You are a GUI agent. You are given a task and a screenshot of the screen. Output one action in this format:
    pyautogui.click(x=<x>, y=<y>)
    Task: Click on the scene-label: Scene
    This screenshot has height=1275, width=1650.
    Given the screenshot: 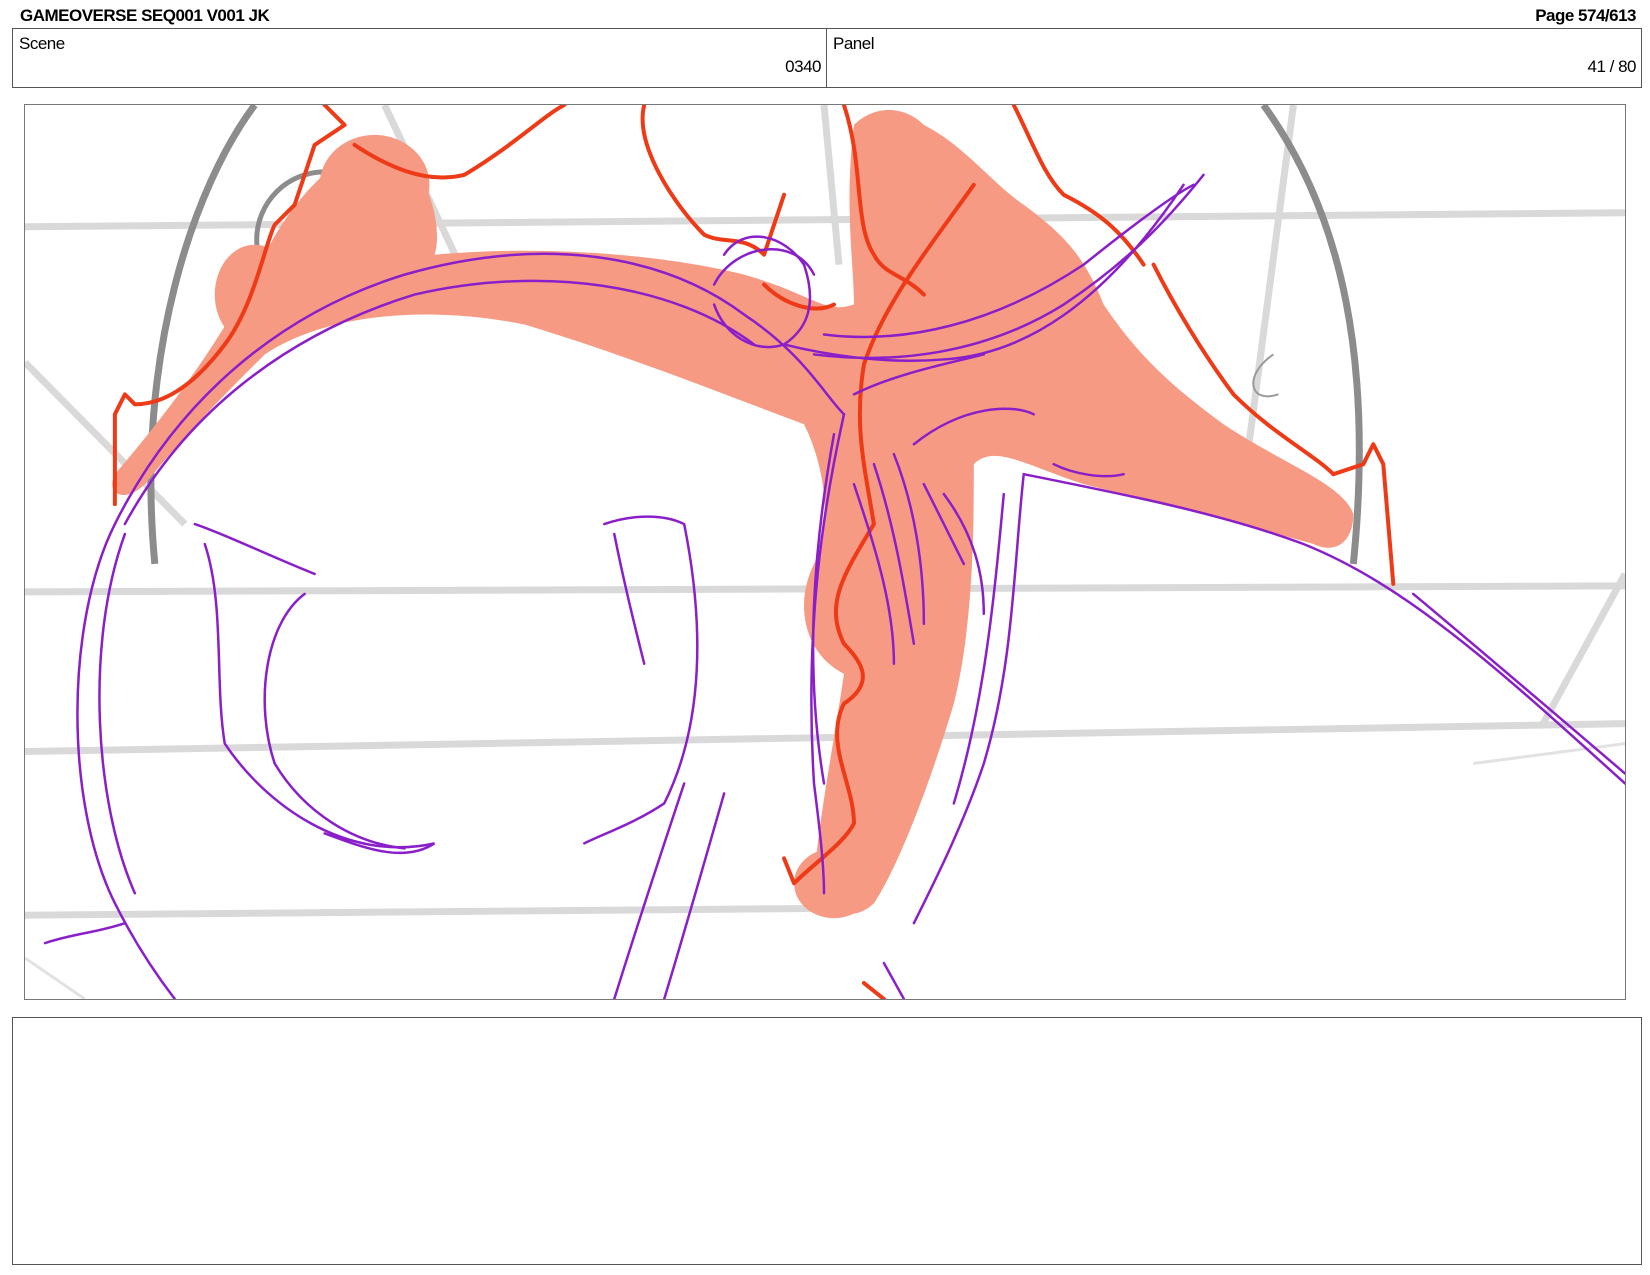 What is the action you would take?
    pyautogui.click(x=42, y=43)
    